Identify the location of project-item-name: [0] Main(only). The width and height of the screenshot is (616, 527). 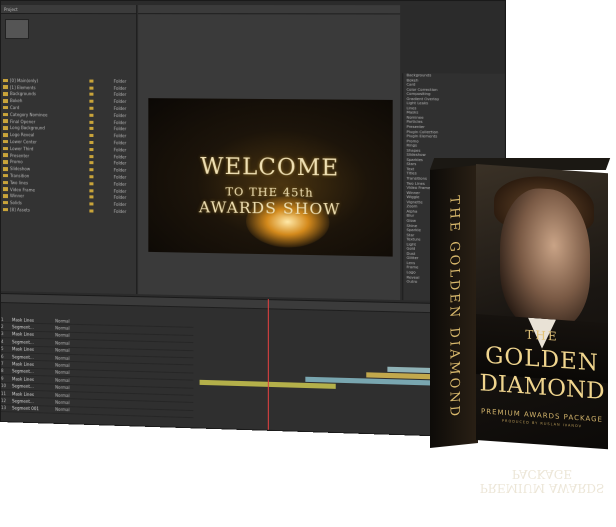
(24, 80).